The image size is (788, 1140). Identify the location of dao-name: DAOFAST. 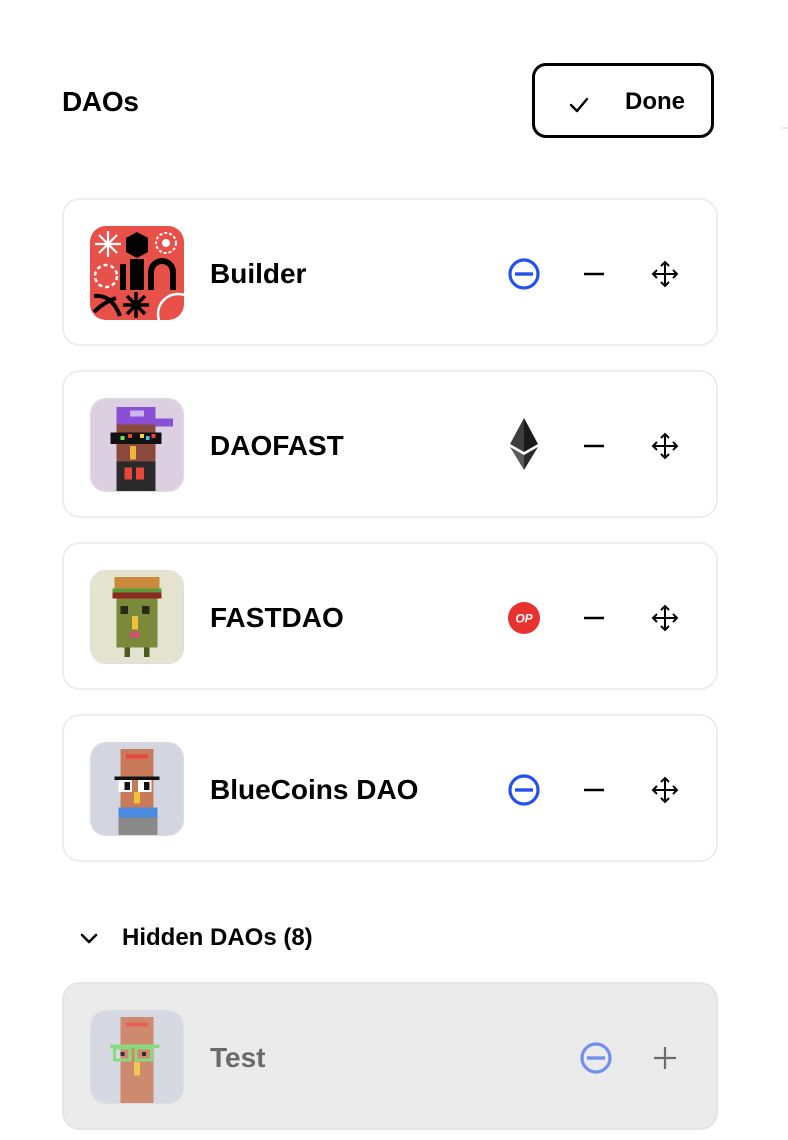
(277, 445).